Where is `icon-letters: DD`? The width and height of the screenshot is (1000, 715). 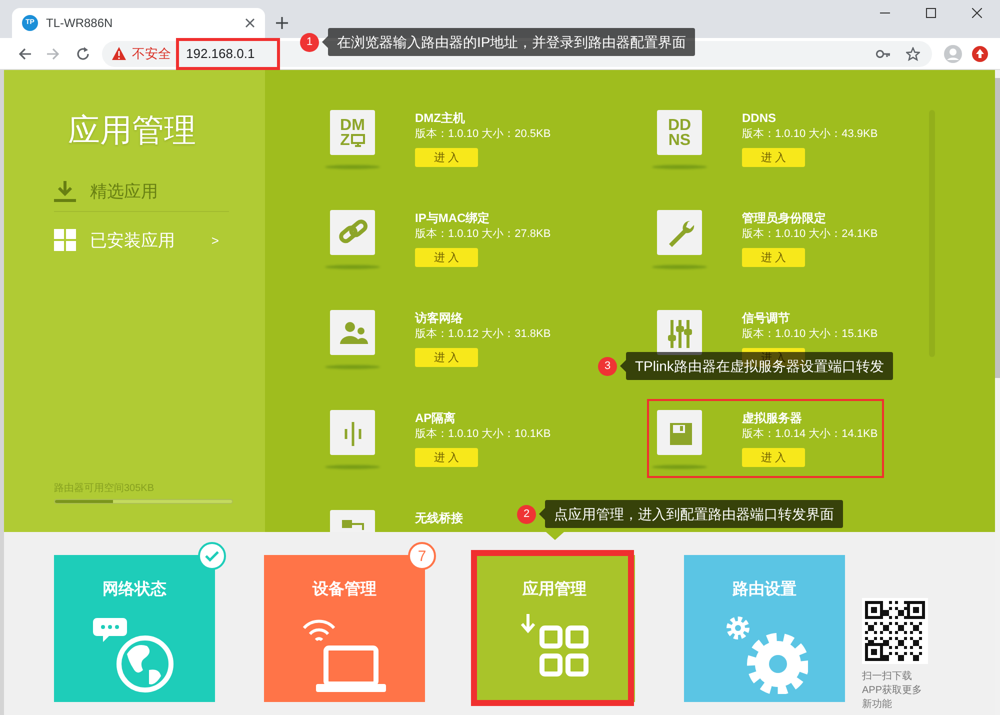
icon-letters: DD is located at coordinates (680, 125).